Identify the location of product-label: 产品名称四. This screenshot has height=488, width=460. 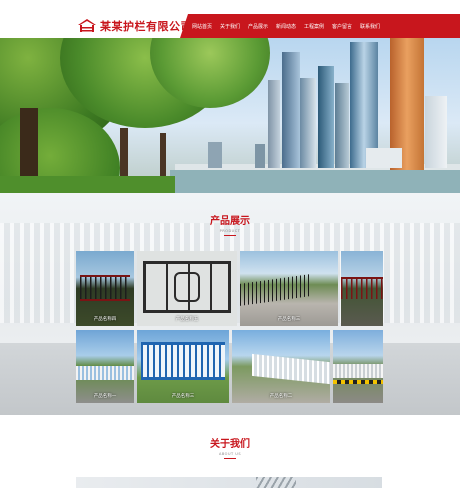
(105, 319).